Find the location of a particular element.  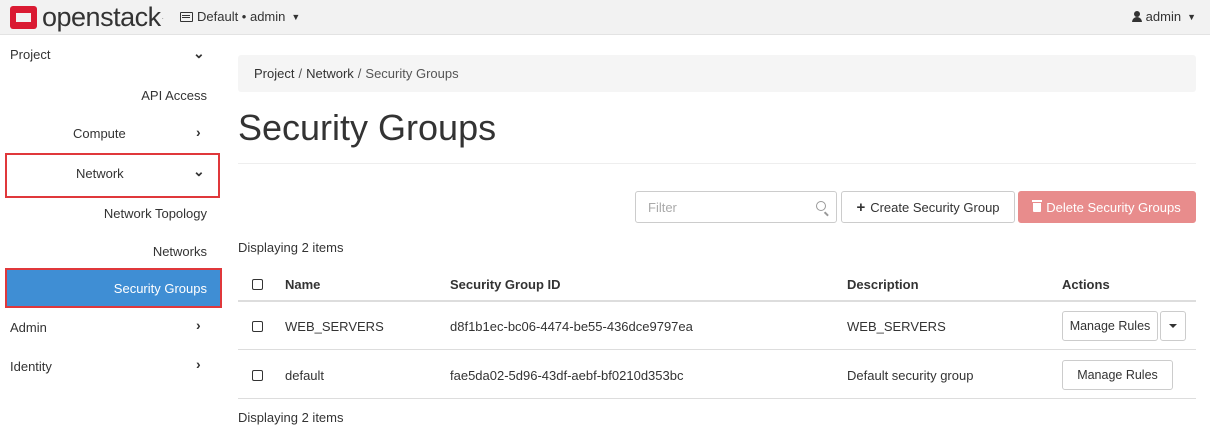

sidebar-item-identity: Identity is located at coordinates (31, 366).